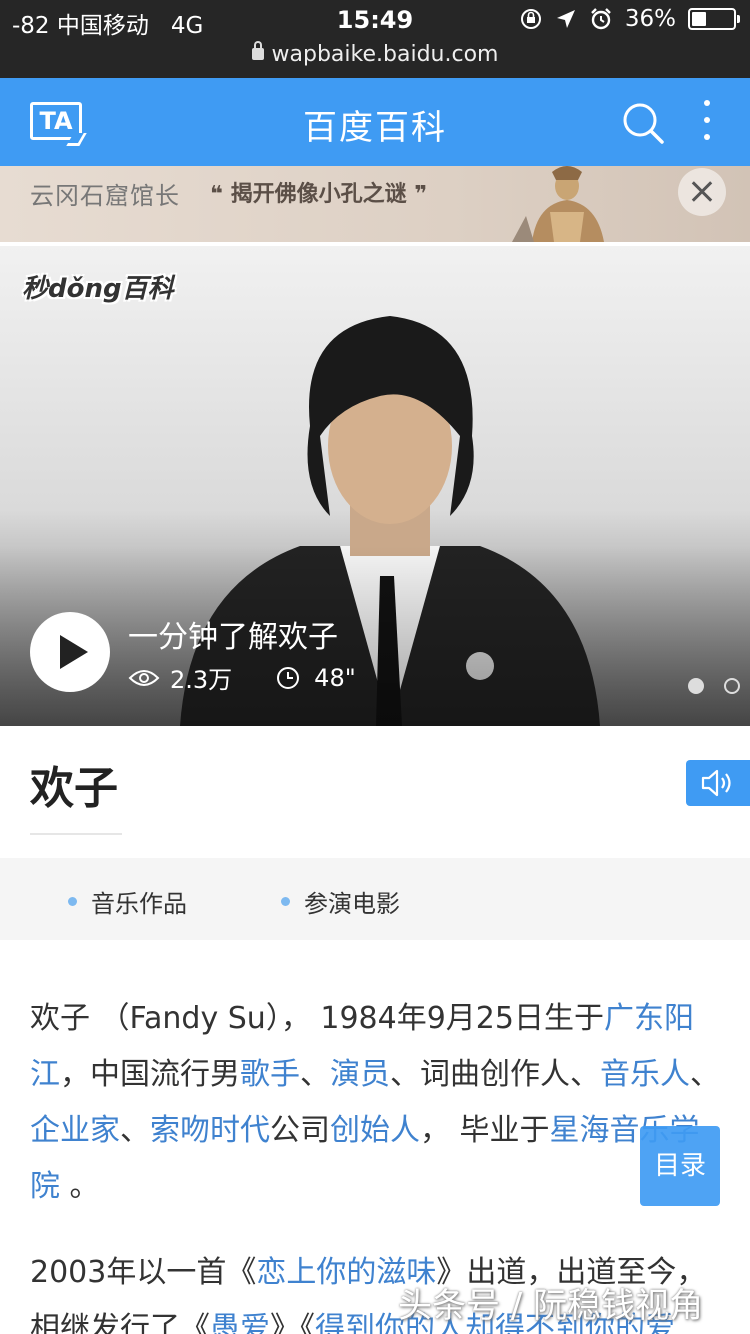 The width and height of the screenshot is (750, 1334). What do you see at coordinates (375, 39) in the screenshot?
I see `status-bar: -82 中国移动 4G 15:49 36% wapbaike.baidu.com` at bounding box center [375, 39].